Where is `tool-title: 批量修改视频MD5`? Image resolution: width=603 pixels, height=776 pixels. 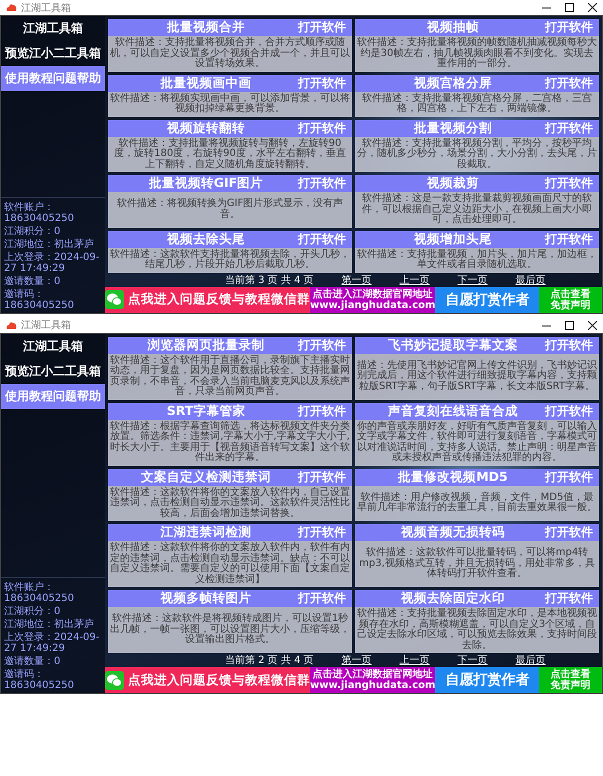 tool-title: 批量修改视频MD5 is located at coordinates (452, 477).